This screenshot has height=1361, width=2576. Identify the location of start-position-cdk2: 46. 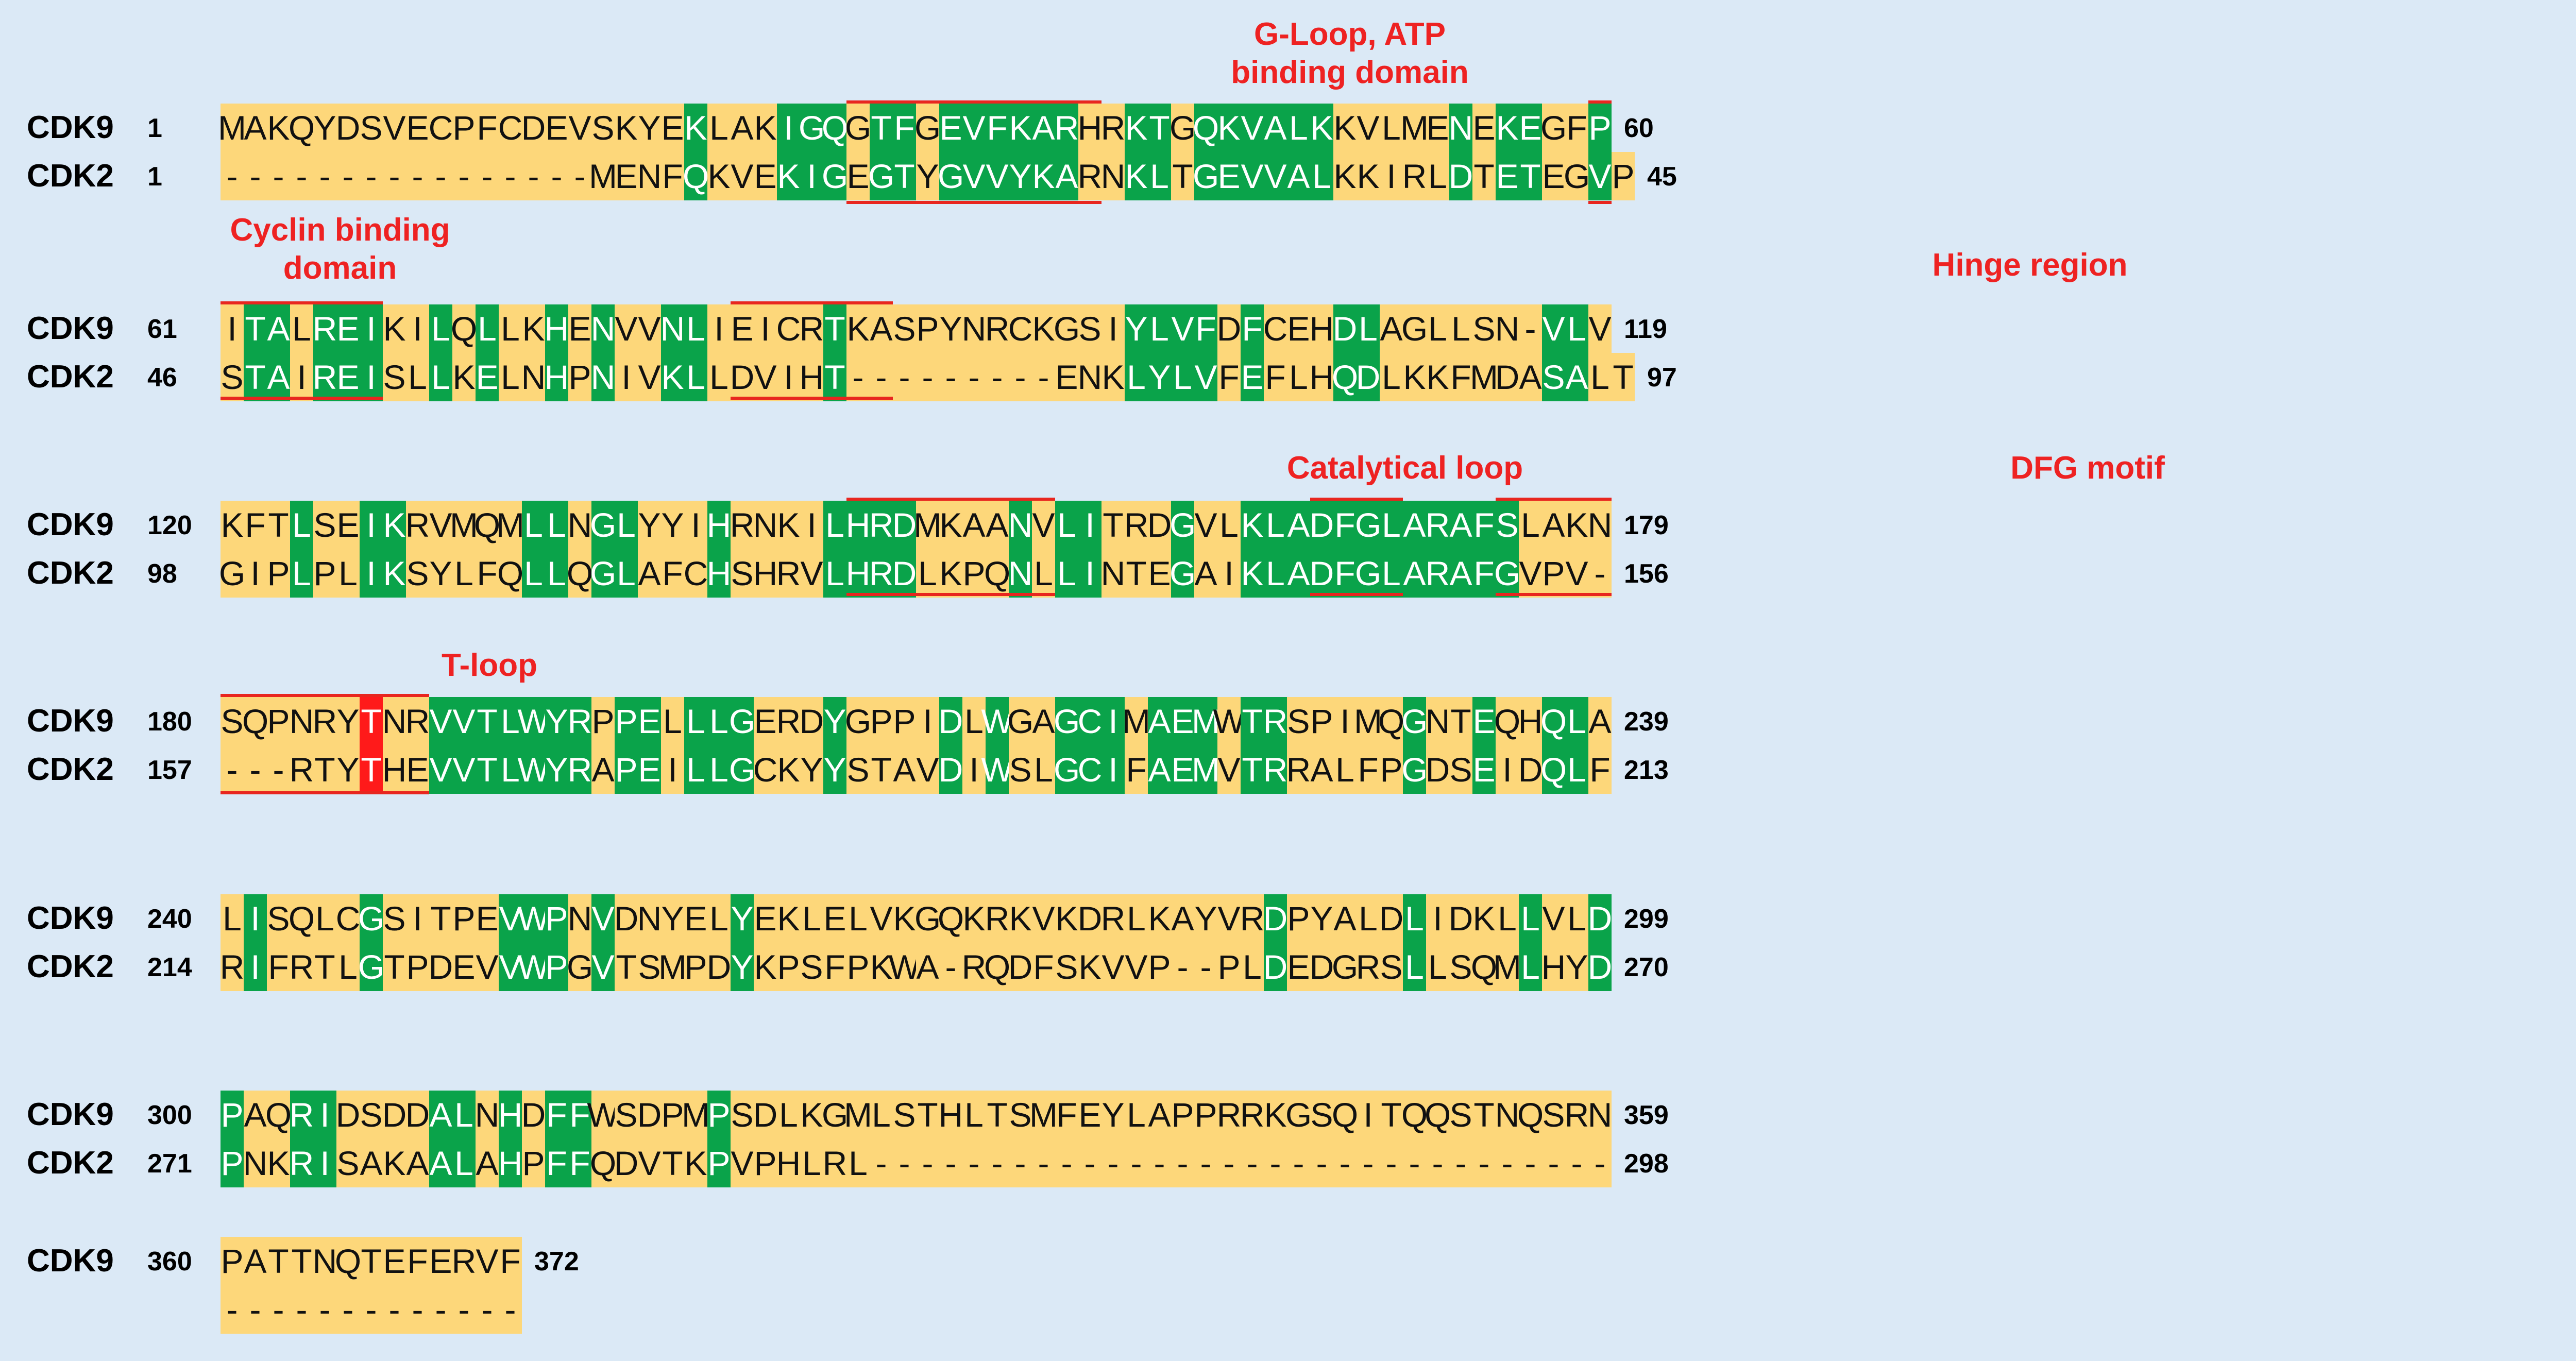
(162, 378).